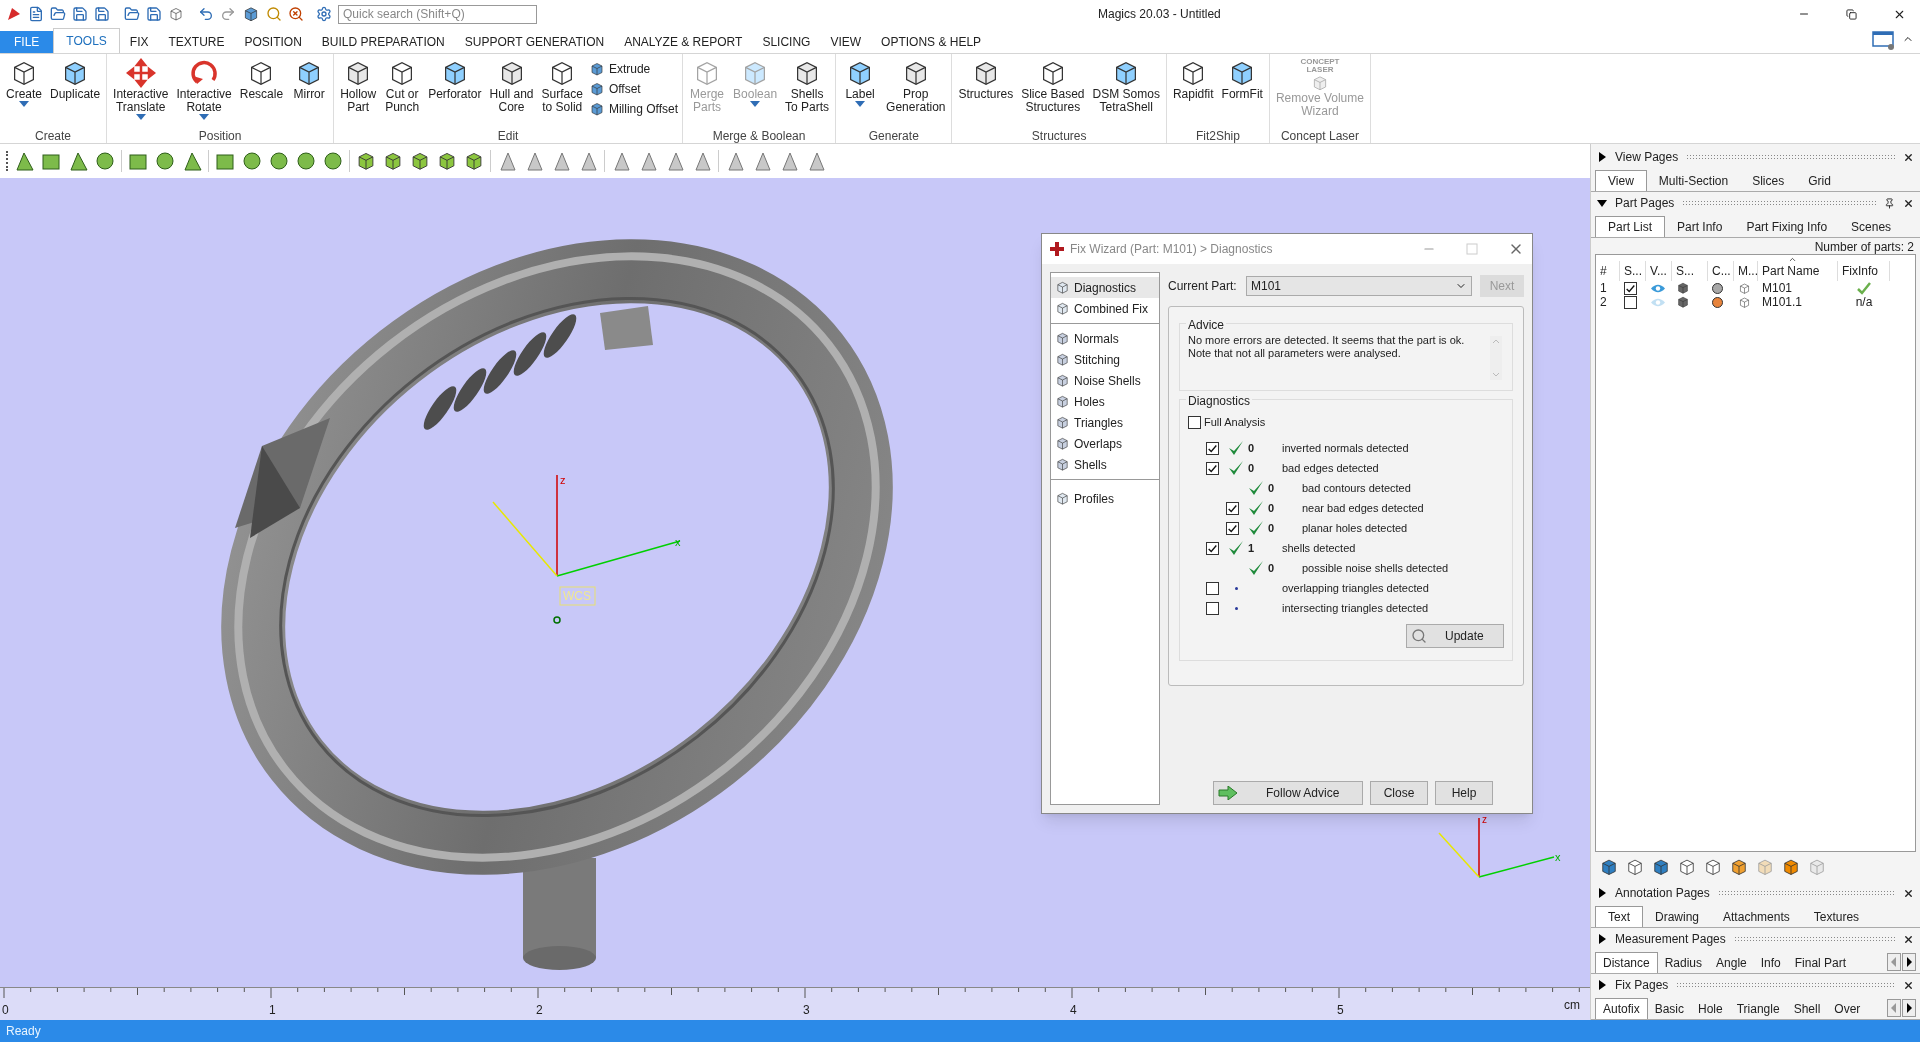 The height and width of the screenshot is (1042, 1920). I want to click on ribbon-button: Milling Offset, so click(633, 109).